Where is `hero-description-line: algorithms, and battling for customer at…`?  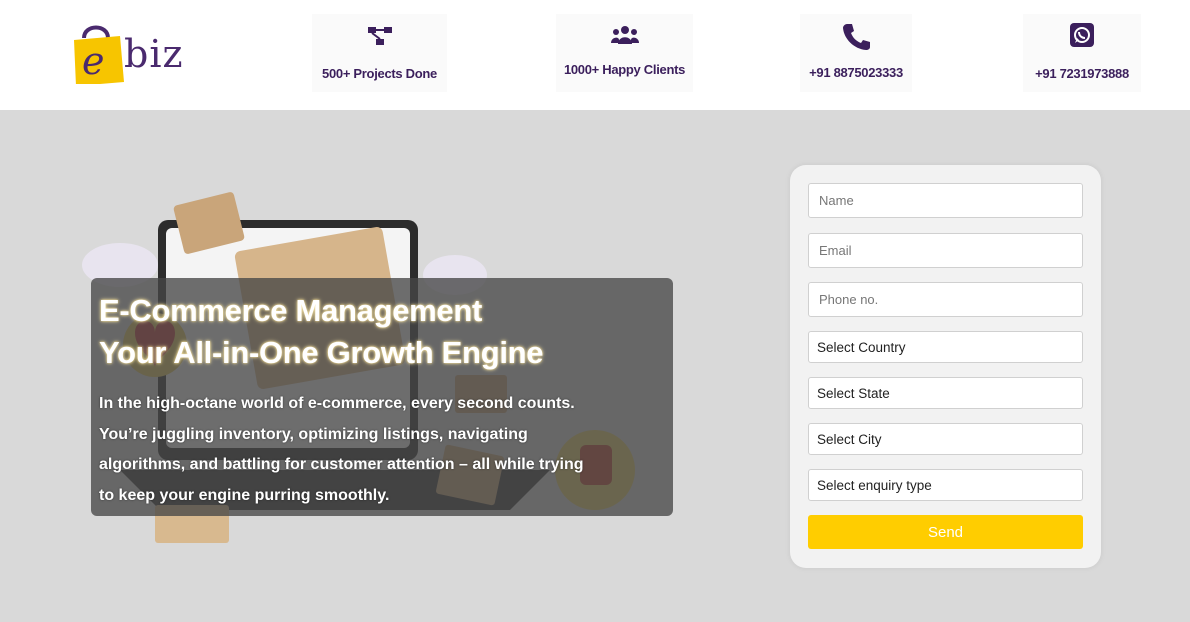 hero-description-line: algorithms, and battling for customer at… is located at coordinates (341, 464).